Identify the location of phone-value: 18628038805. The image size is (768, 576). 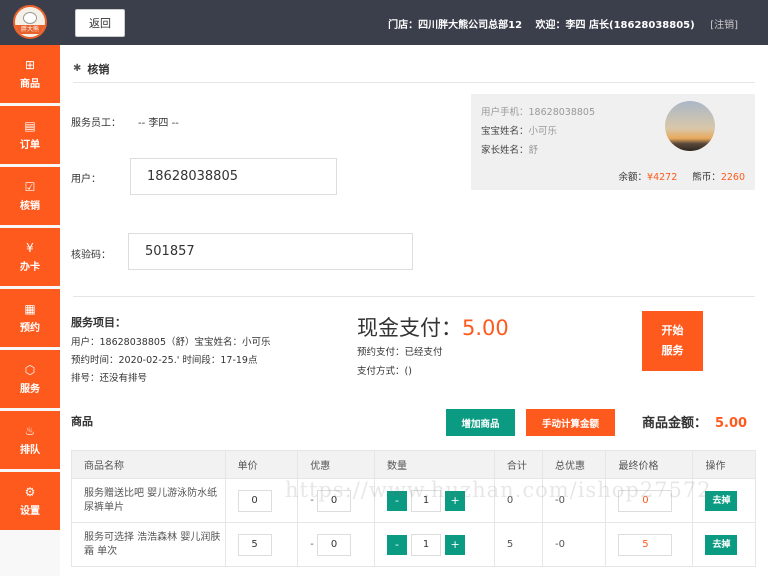
(562, 112).